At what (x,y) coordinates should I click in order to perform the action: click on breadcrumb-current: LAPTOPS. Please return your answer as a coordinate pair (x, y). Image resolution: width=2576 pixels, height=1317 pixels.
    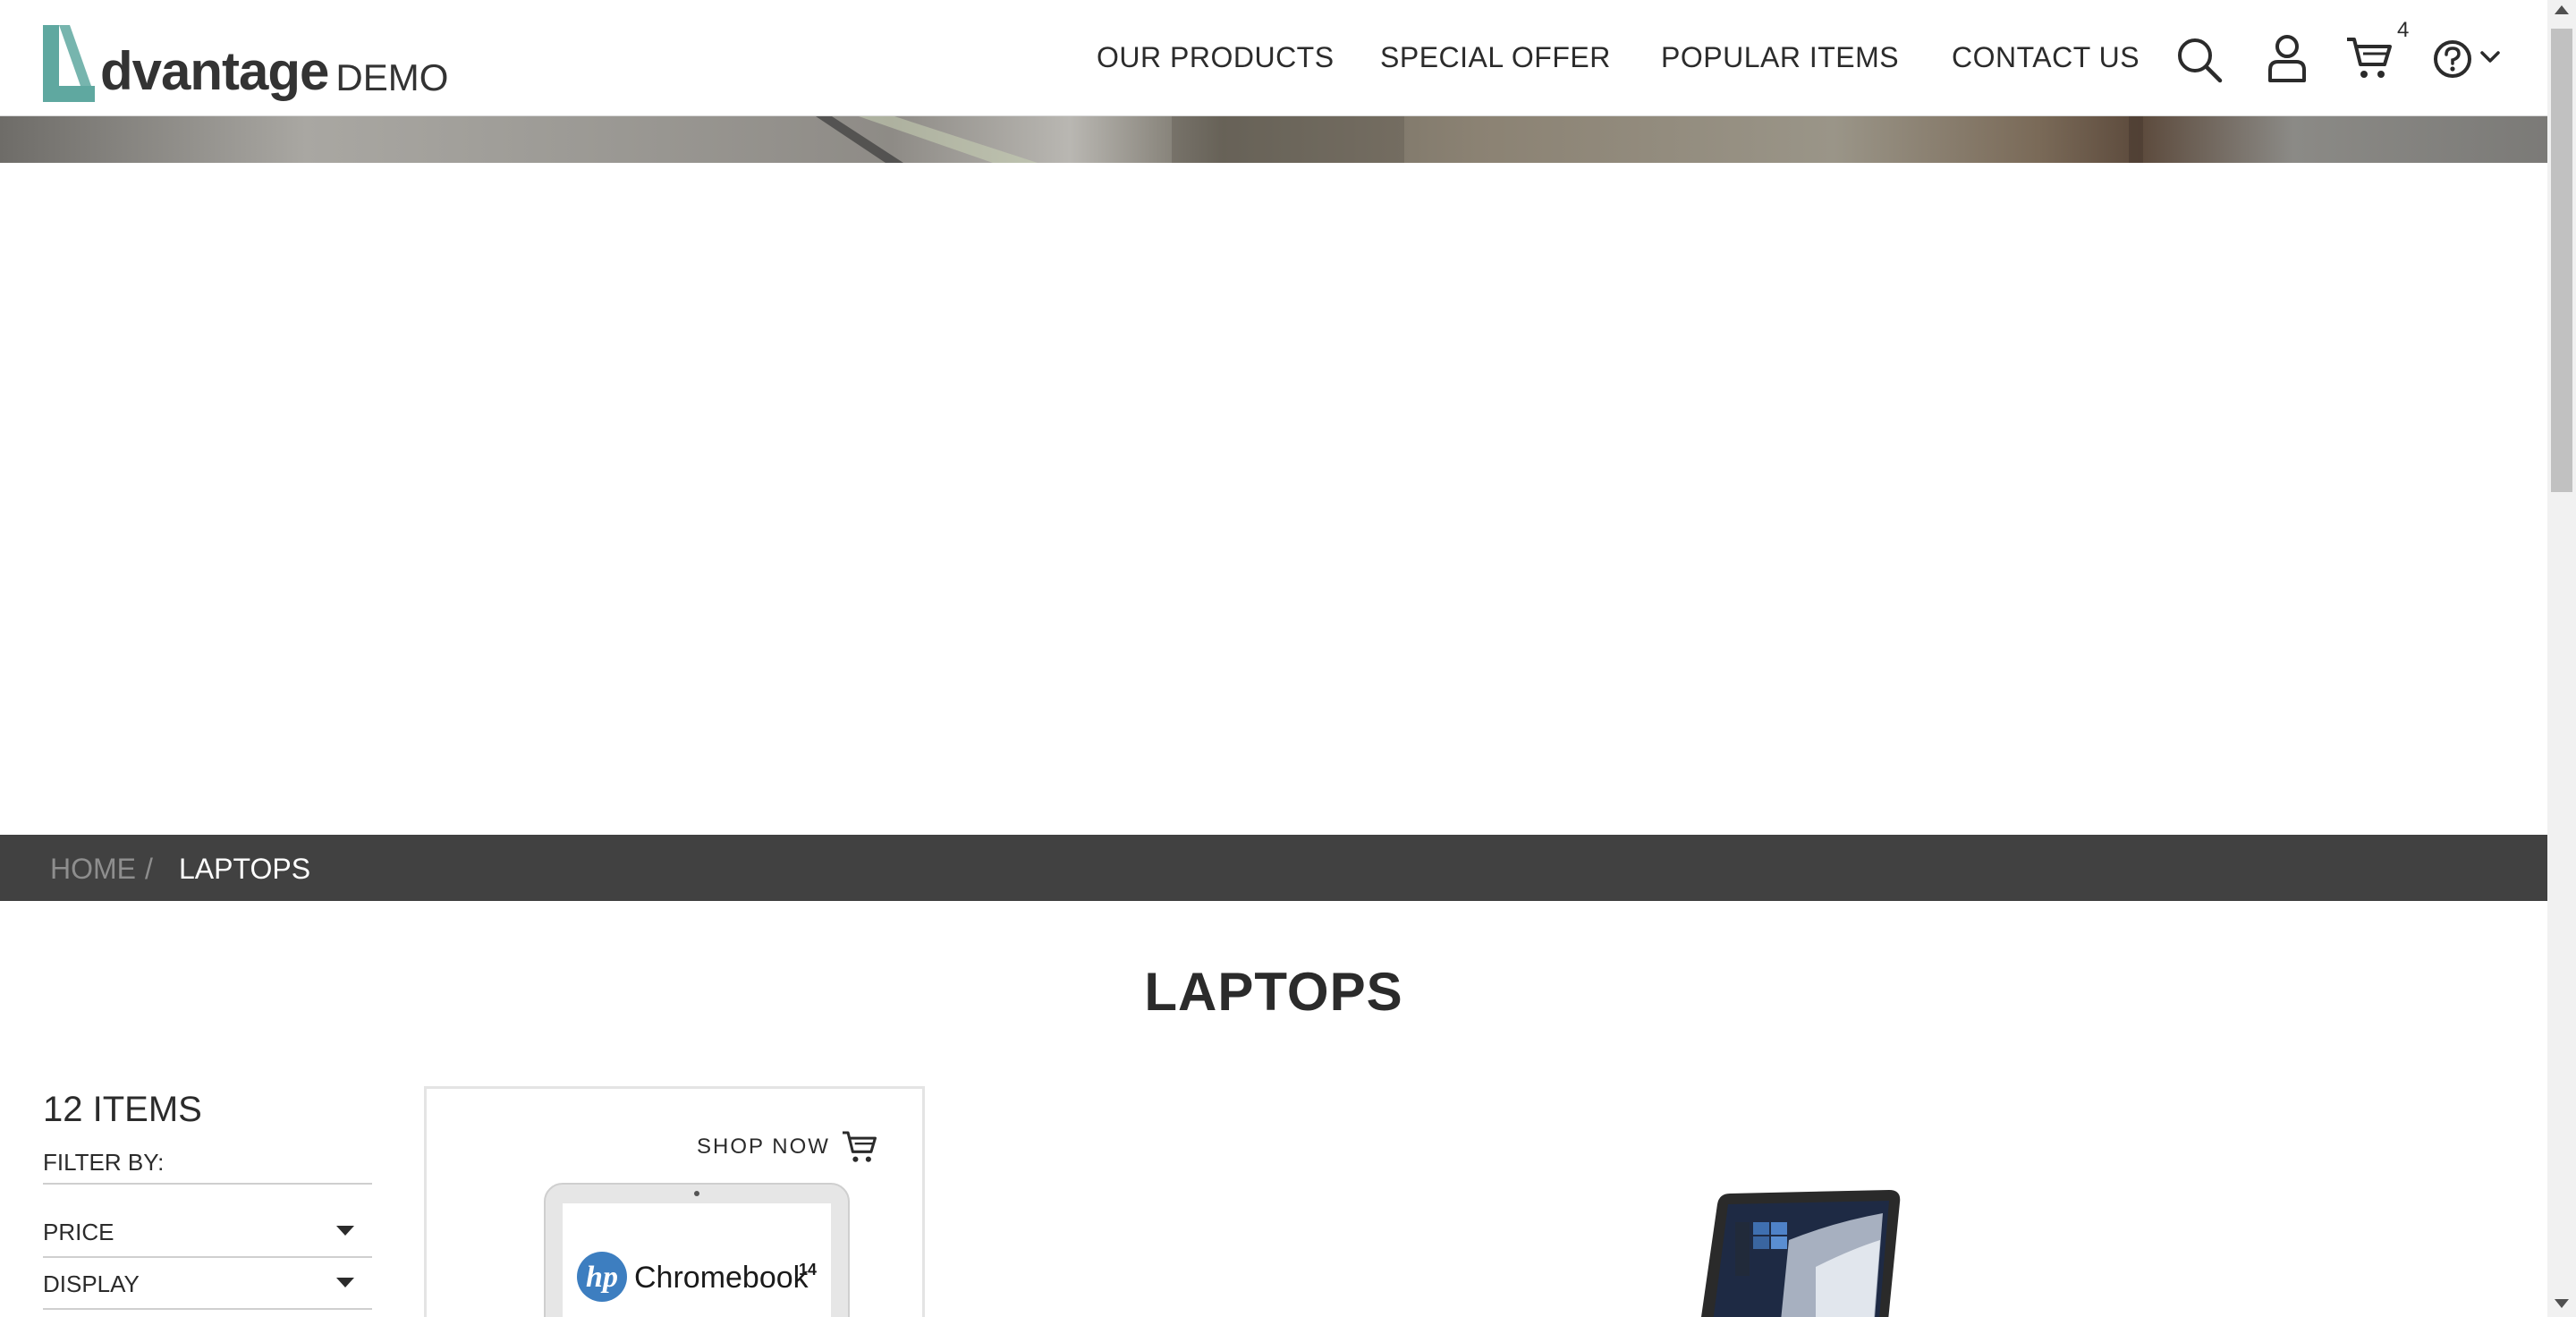
    Looking at the image, I should click on (245, 869).